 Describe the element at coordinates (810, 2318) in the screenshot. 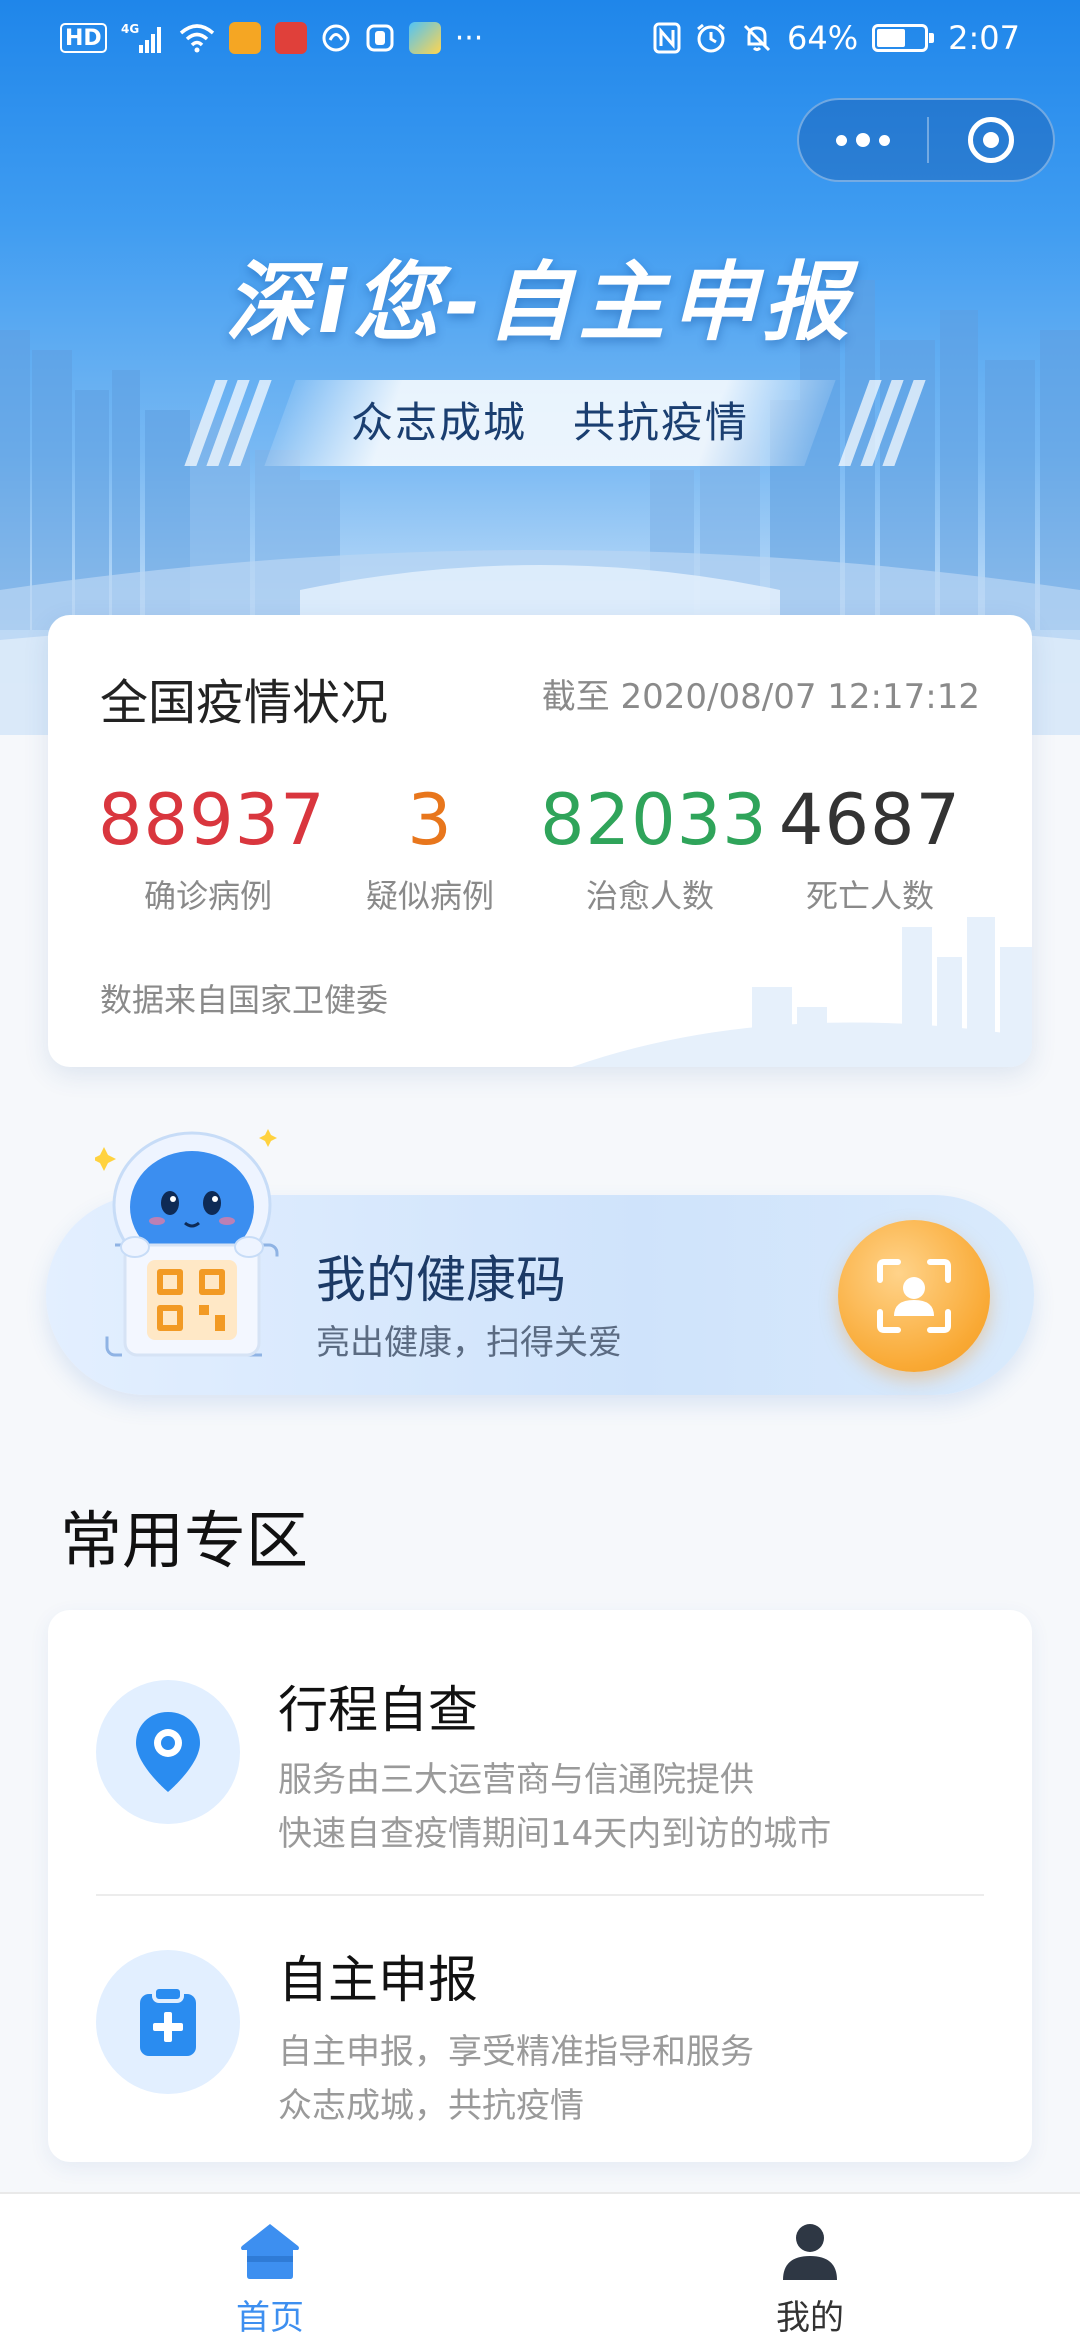

I see `tab-mine-label: 我的` at that location.